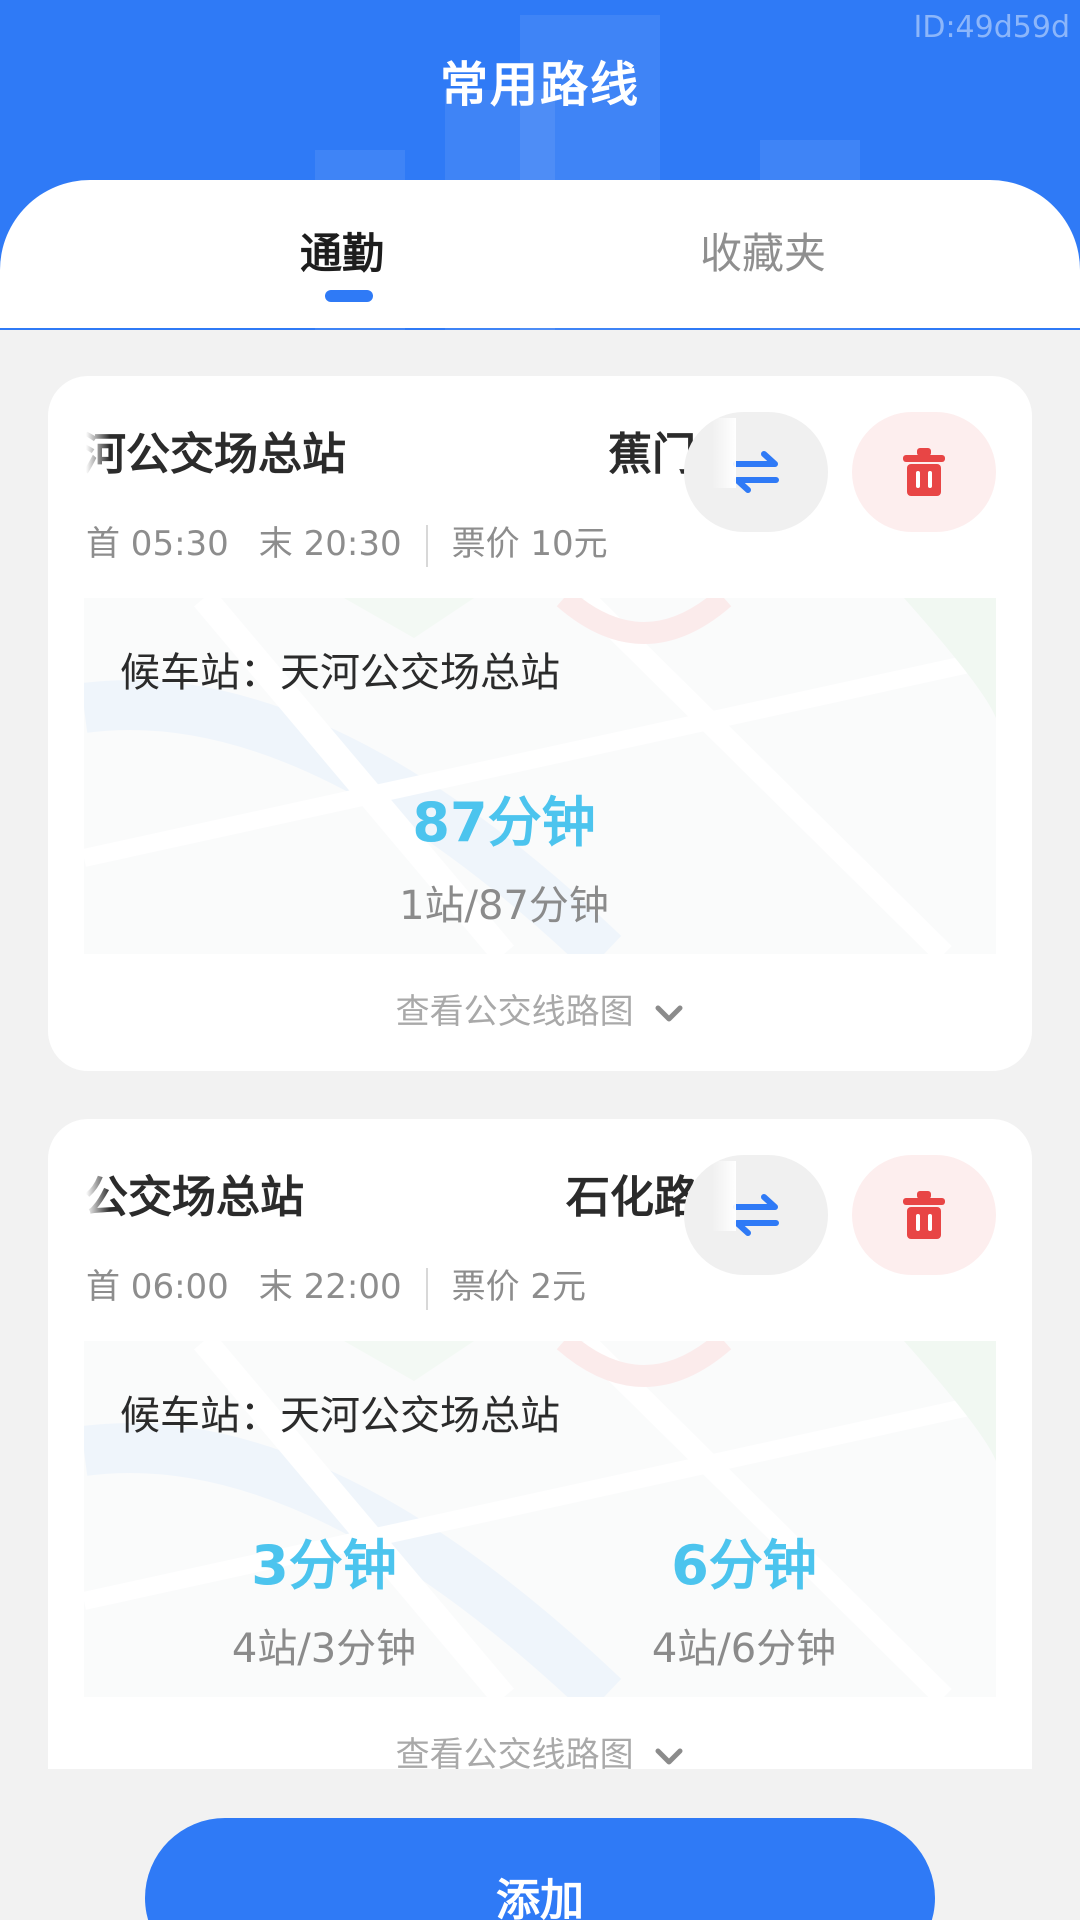 The image size is (1080, 1920). I want to click on fare-label: 票价 2元, so click(519, 1287).